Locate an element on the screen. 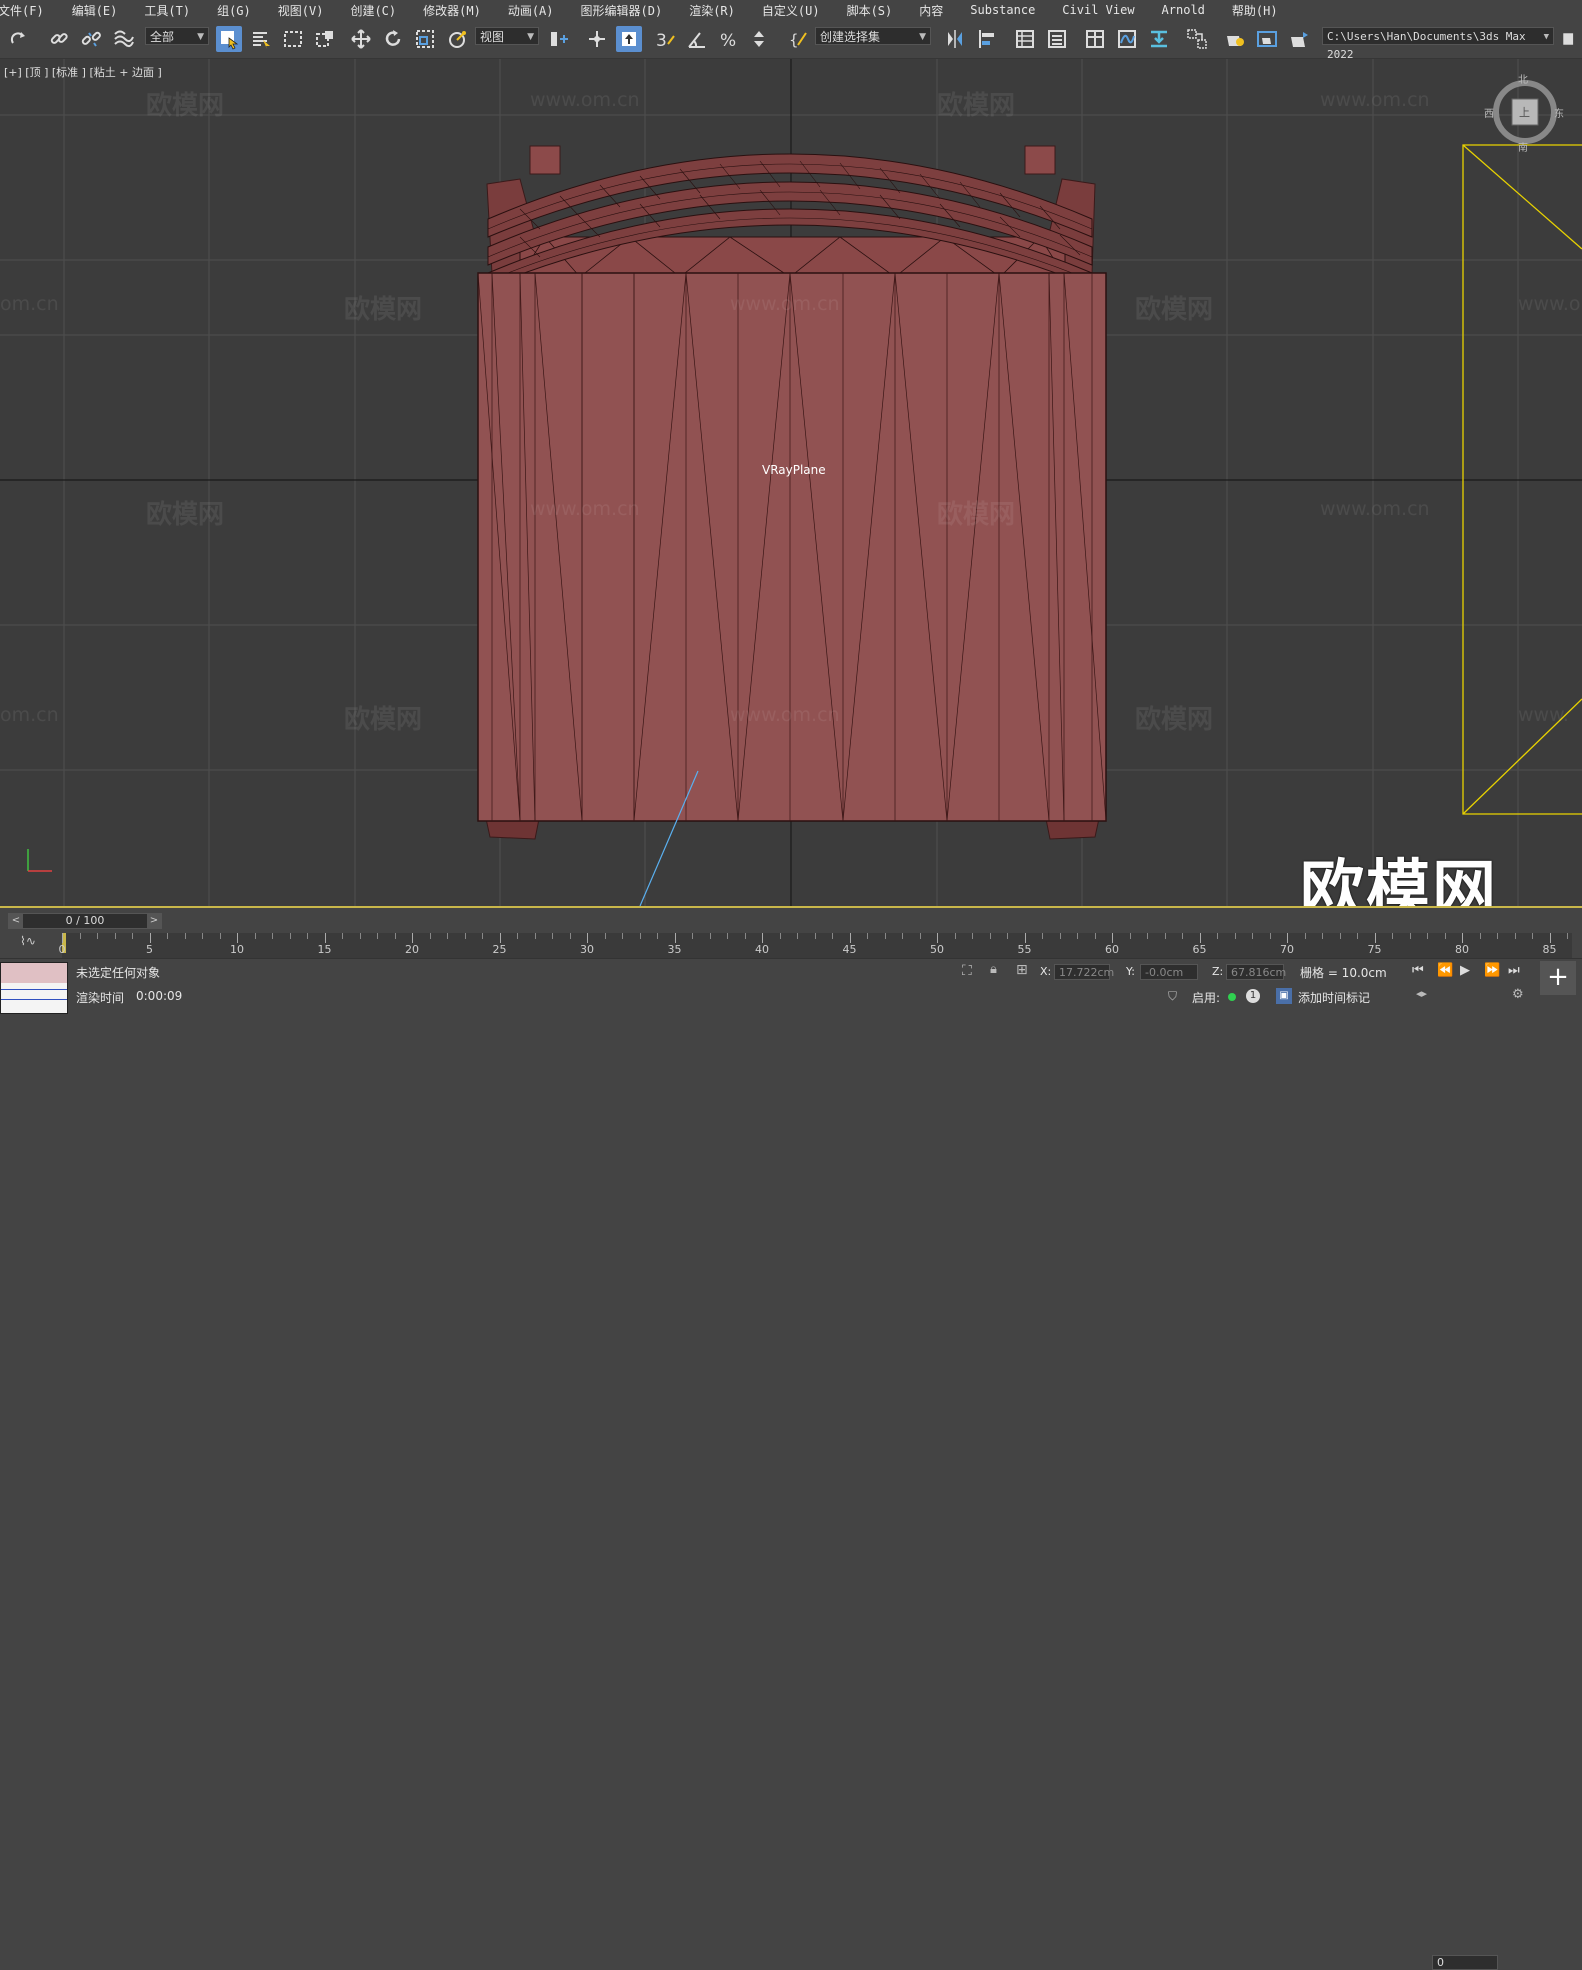 Image resolution: width=1582 pixels, height=1970 pixels. rendered-frame-window-icon is located at coordinates (1267, 39).